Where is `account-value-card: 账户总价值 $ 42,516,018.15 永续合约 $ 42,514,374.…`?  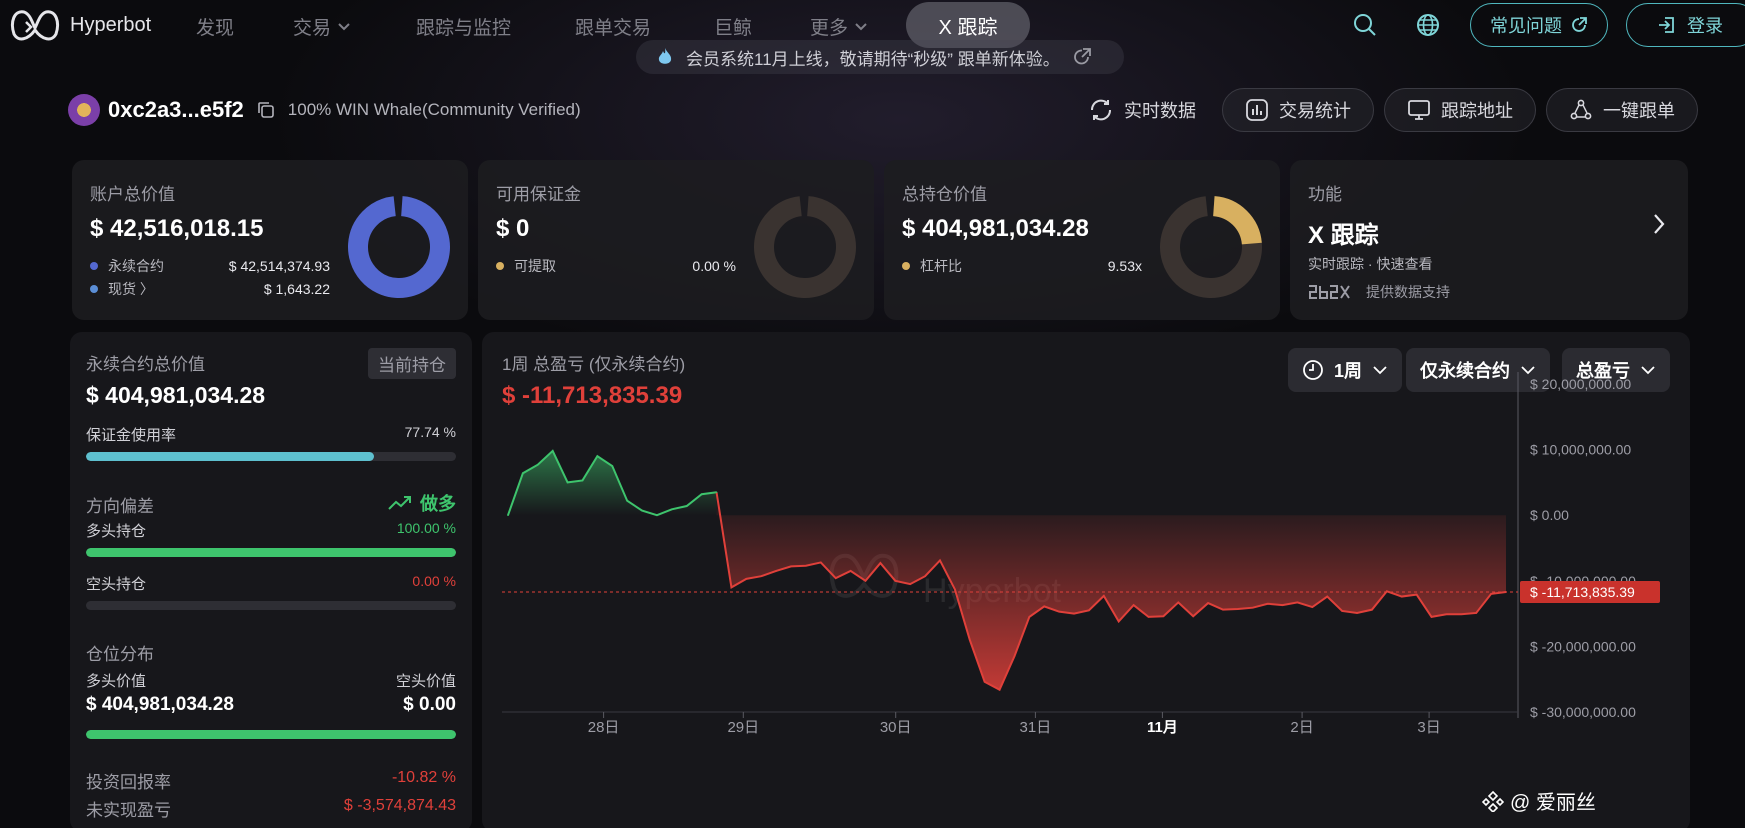 account-value-card: 账户总价值 $ 42,516,018.15 永续合约 $ 42,514,374.… is located at coordinates (270, 240).